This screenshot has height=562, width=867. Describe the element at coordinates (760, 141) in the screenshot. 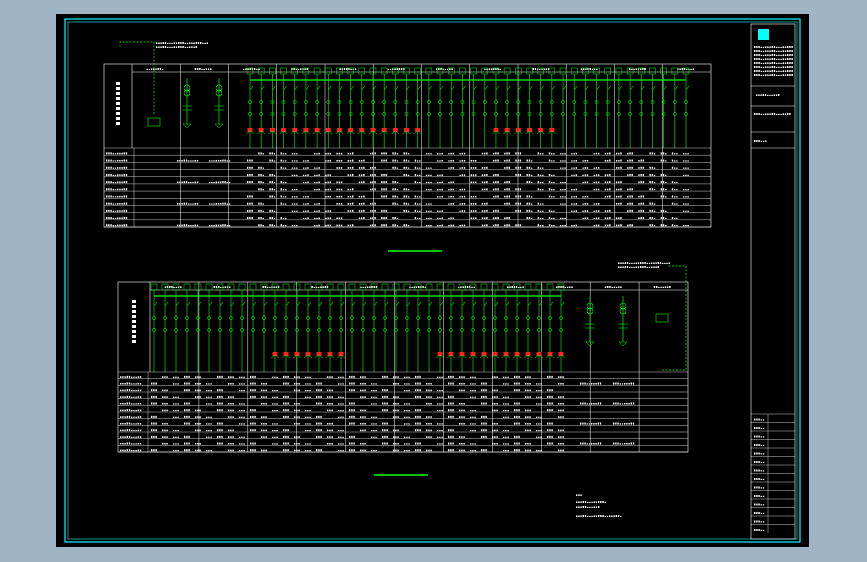

I see `drawing-number` at that location.